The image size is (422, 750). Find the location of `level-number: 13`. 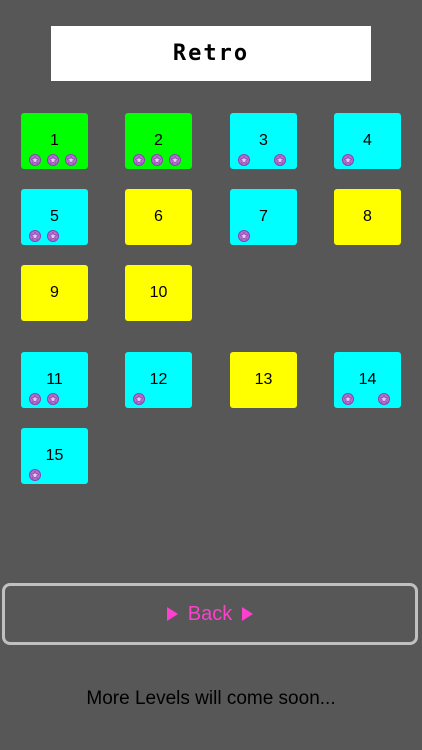

level-number: 13 is located at coordinates (263, 379).